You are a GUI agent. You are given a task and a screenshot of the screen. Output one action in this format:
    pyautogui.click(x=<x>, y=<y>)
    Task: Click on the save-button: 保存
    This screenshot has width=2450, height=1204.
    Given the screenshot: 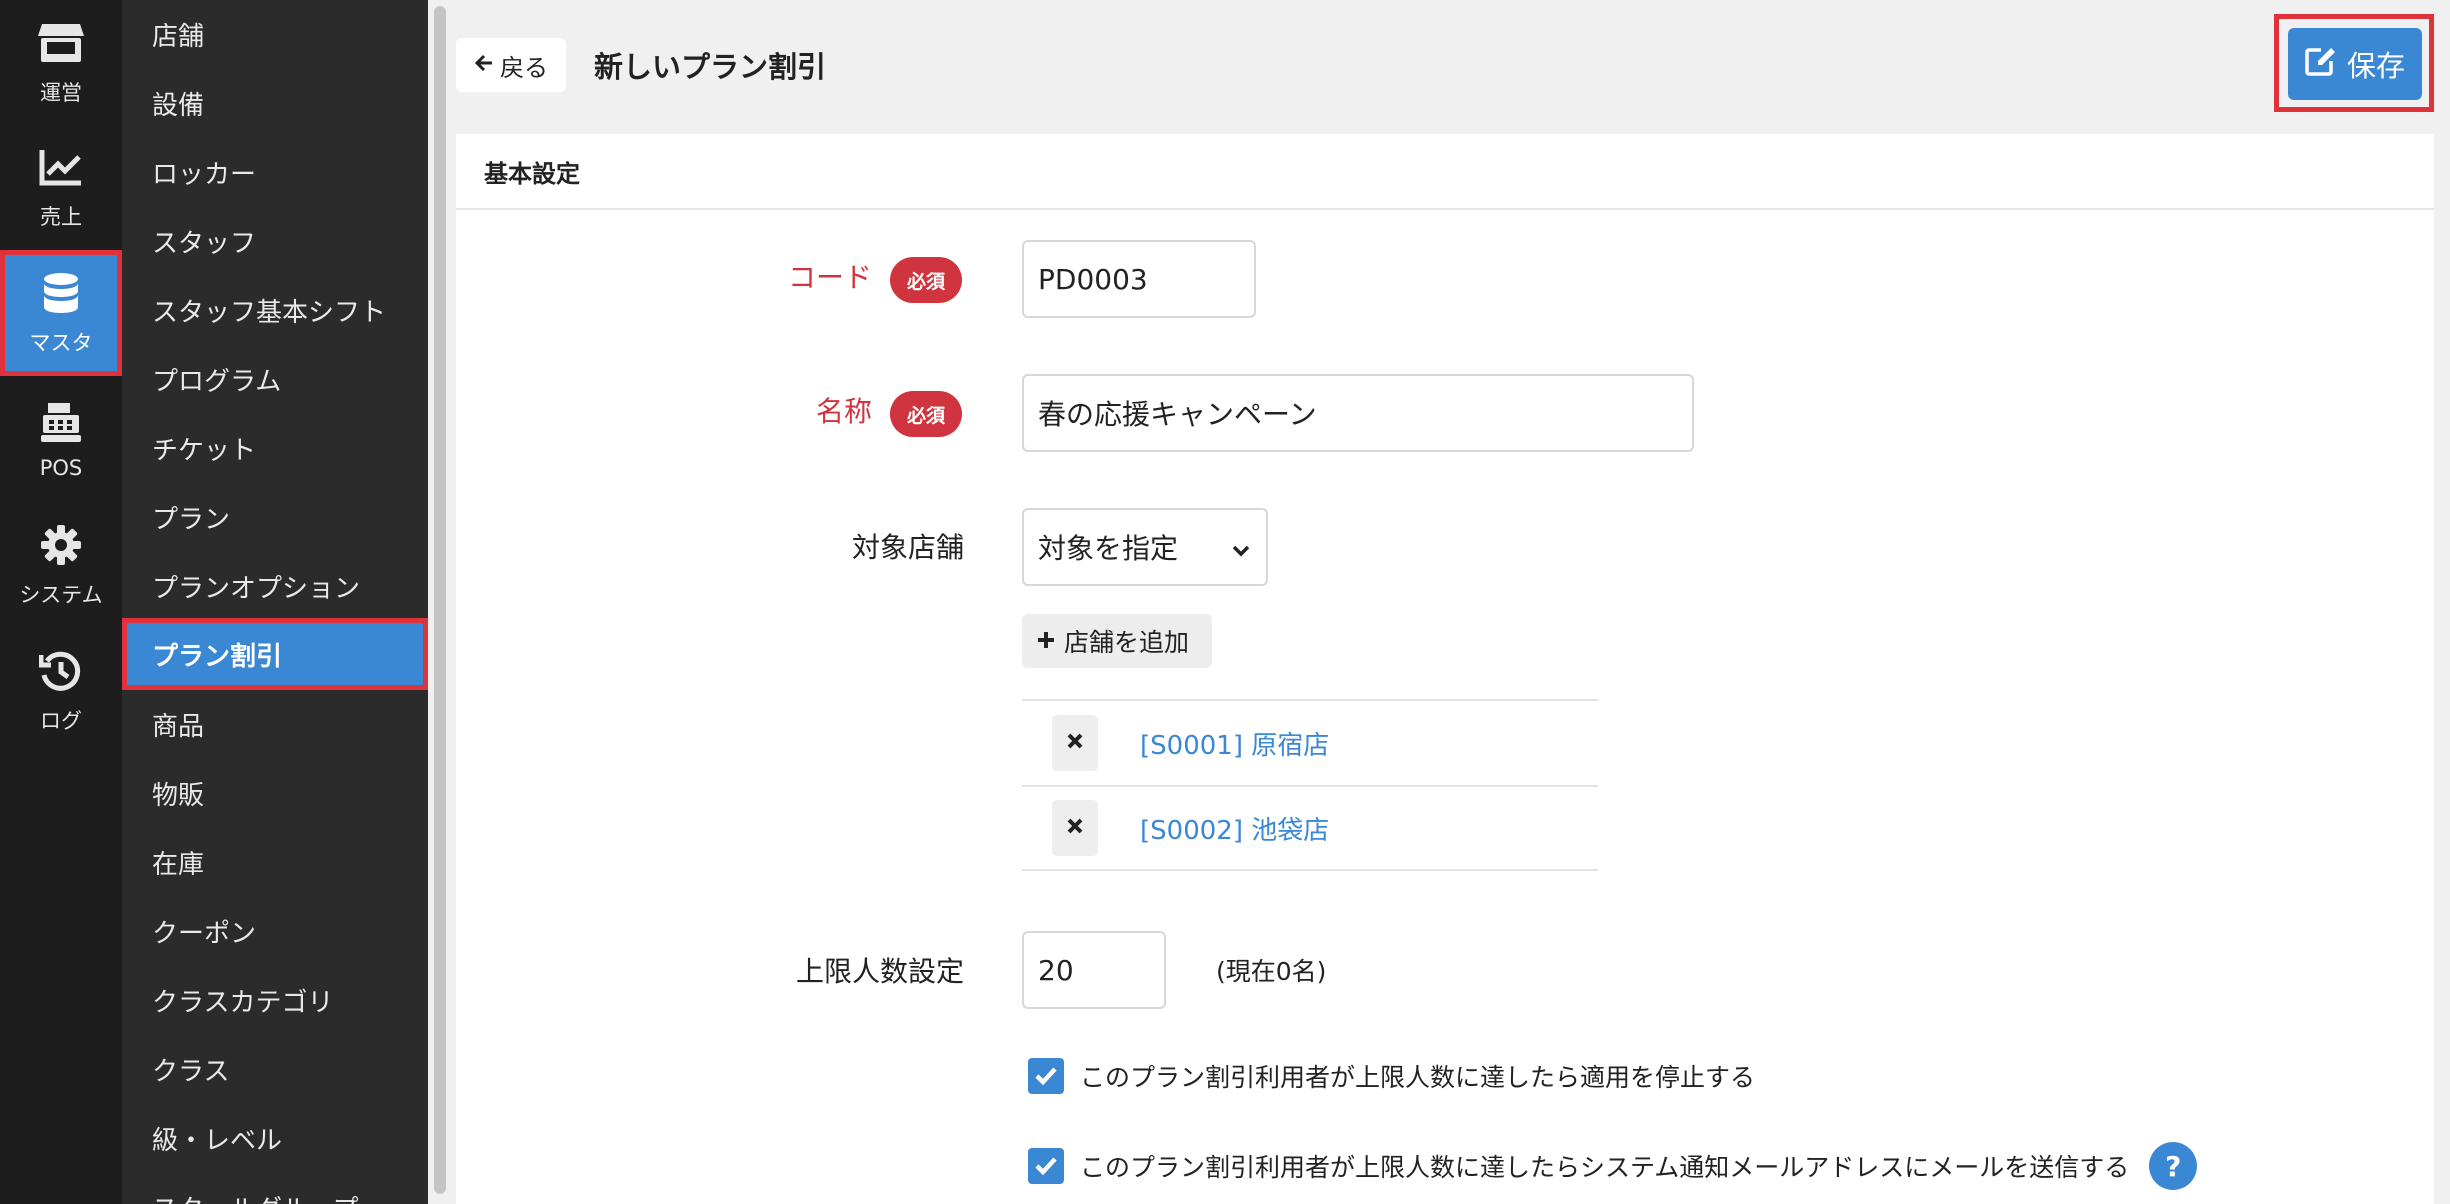 What is the action you would take?
    pyautogui.click(x=2355, y=64)
    